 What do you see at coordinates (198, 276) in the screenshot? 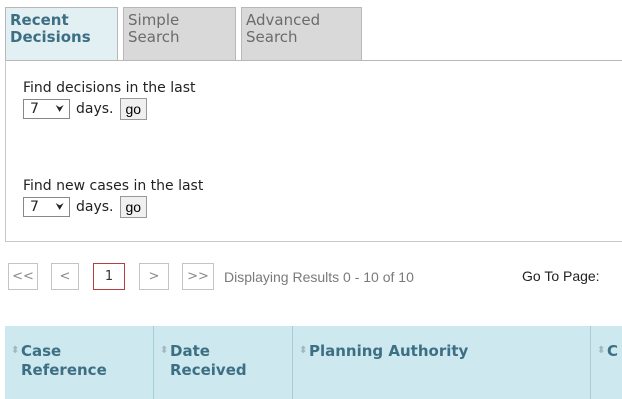
I see `last-page-button: >>` at bounding box center [198, 276].